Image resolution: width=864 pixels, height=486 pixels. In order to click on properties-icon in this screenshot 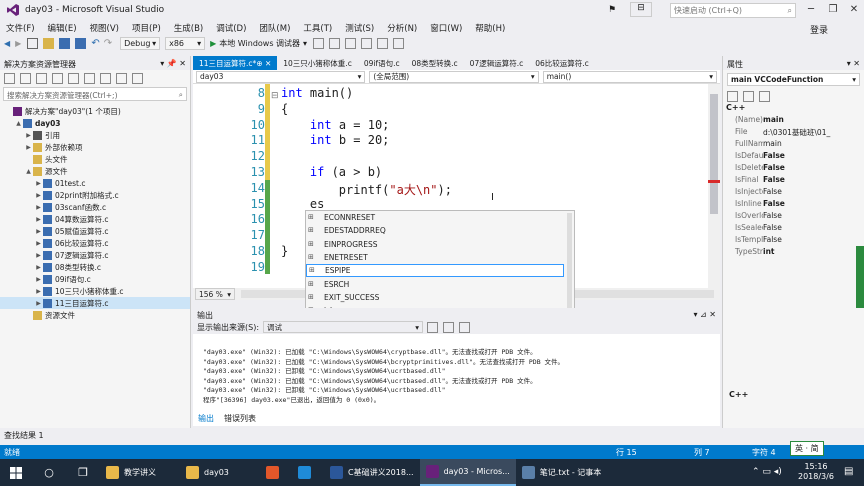, I will do `click(105, 78)`.